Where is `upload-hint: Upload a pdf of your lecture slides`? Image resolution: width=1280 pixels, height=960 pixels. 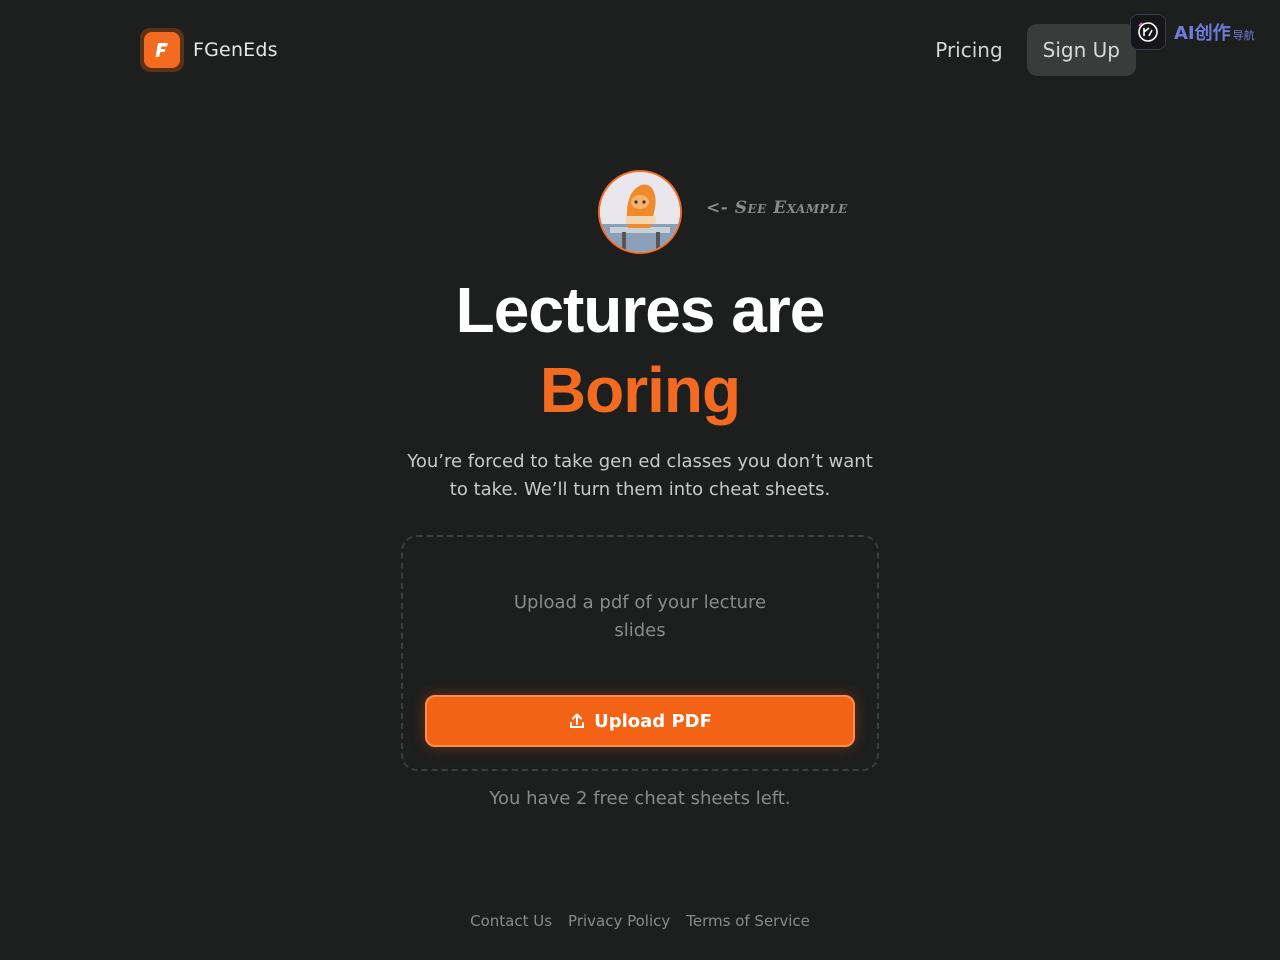
upload-hint: Upload a pdf of your lecture slides is located at coordinates (640, 617).